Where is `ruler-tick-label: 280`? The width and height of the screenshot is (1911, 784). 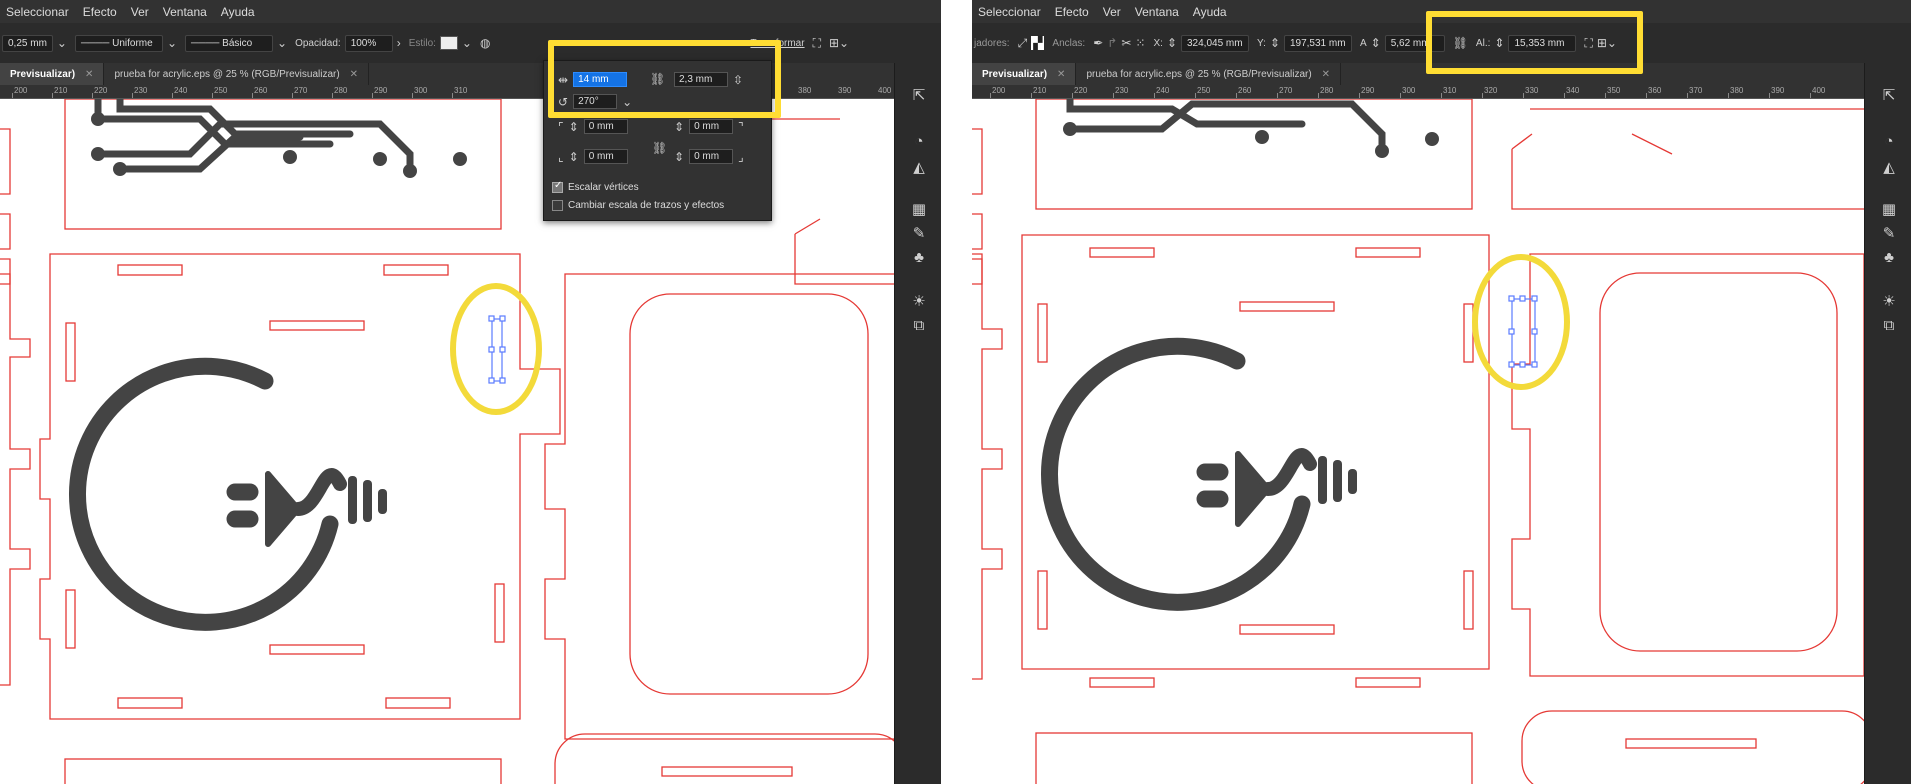 ruler-tick-label: 280 is located at coordinates (1327, 90).